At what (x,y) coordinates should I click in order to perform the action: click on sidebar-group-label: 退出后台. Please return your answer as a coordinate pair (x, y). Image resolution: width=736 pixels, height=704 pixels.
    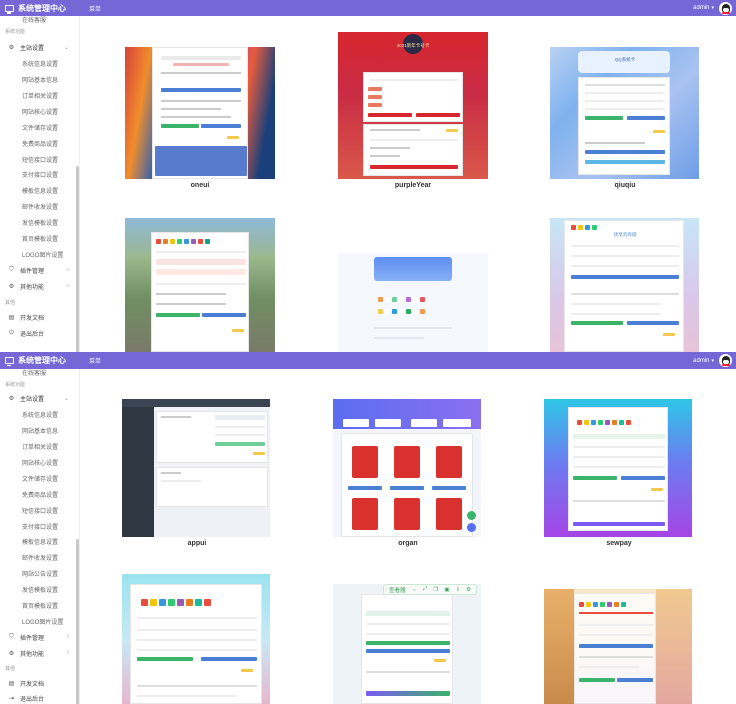
    Looking at the image, I should click on (32, 700).